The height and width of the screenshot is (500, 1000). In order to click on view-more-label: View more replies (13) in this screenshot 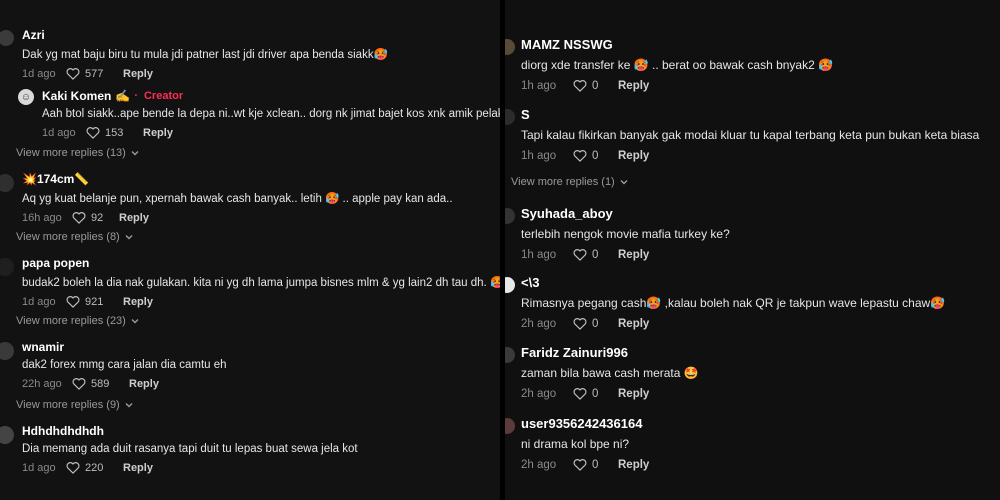, I will do `click(71, 153)`.